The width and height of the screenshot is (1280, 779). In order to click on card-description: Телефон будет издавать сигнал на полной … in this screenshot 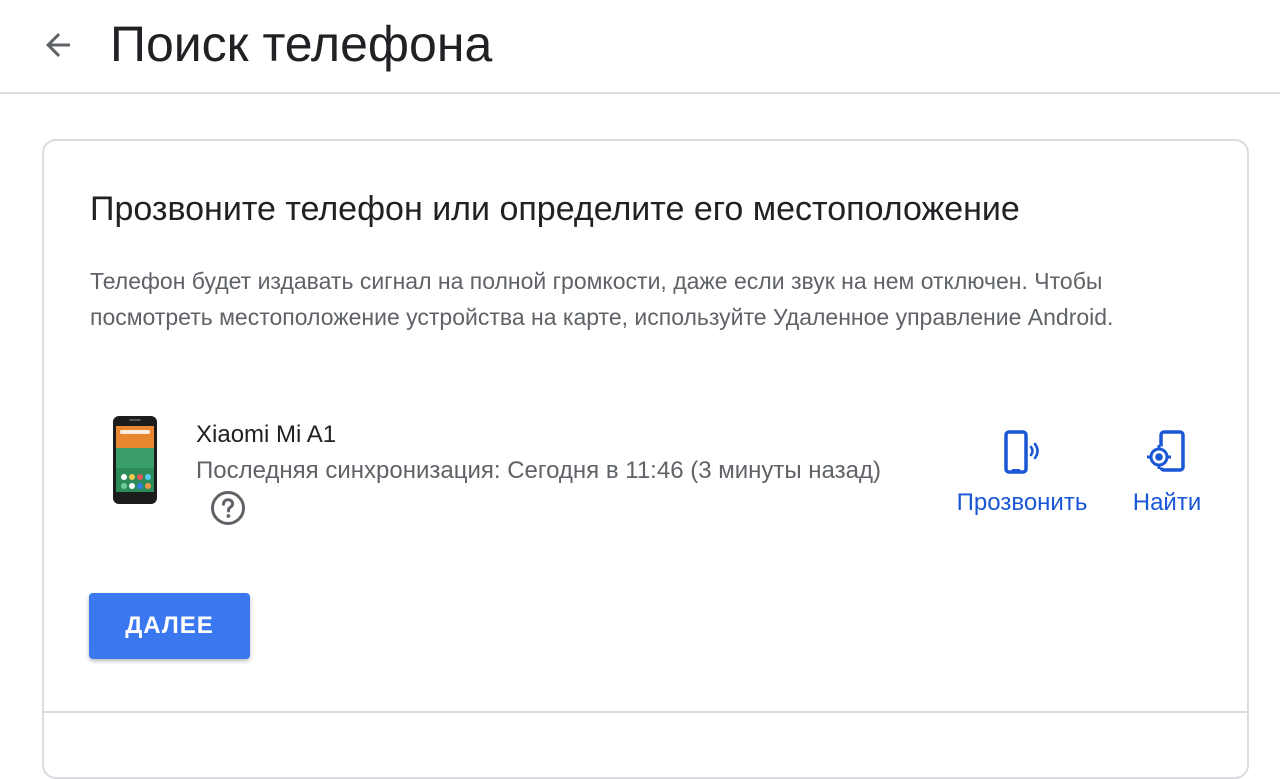, I will do `click(602, 299)`.